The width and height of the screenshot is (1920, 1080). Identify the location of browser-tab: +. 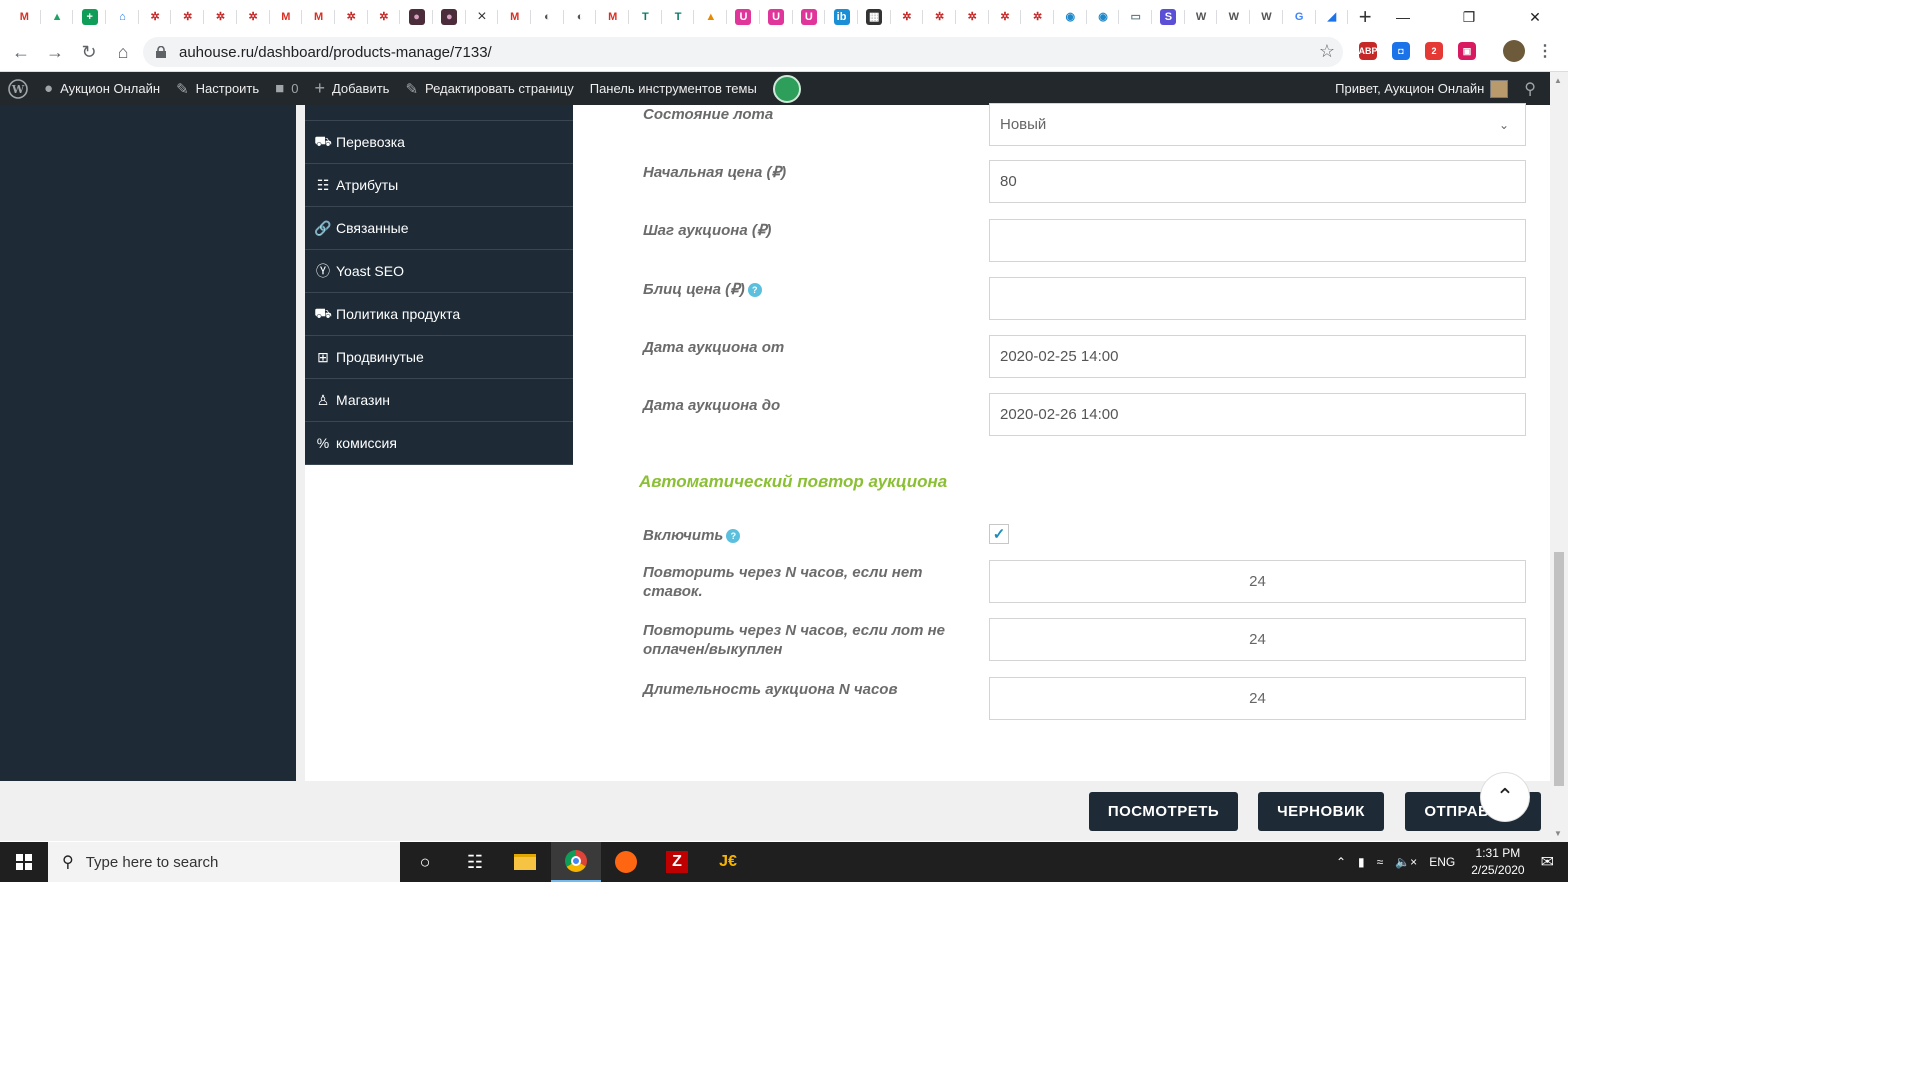
(89, 17).